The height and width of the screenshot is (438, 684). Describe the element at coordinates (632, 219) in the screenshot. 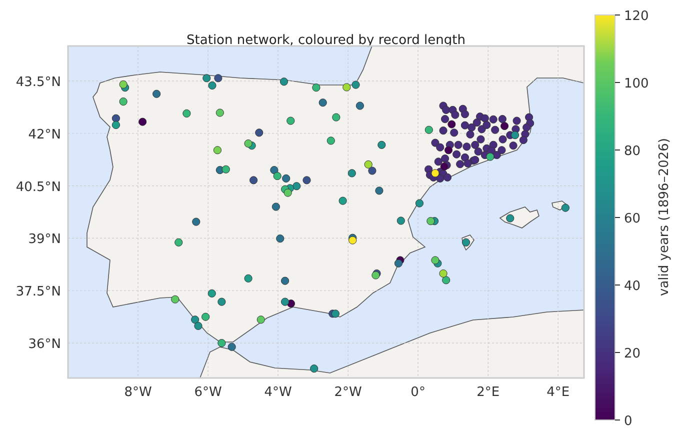

I see `colorbar-tick-label: 60` at that location.